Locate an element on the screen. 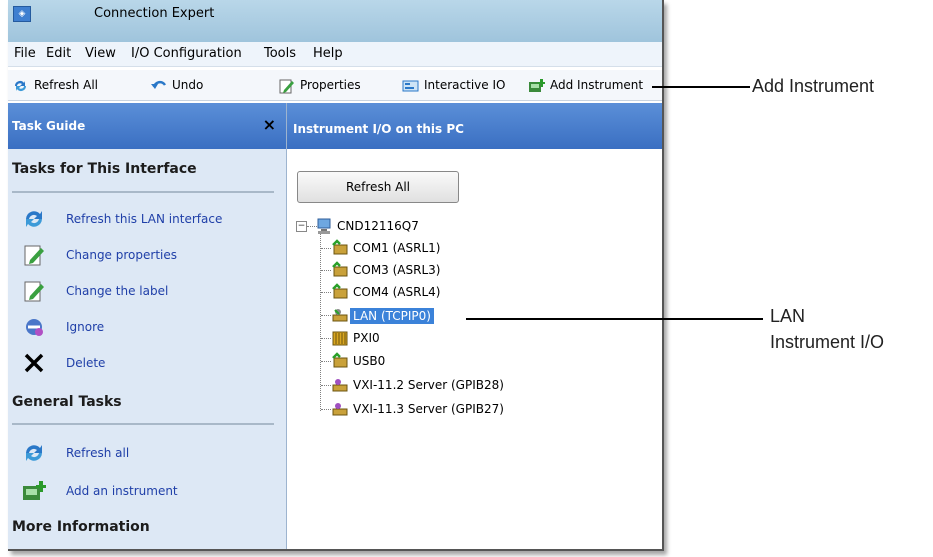 The height and width of the screenshot is (557, 933). tree-node-label: COM4 (ASRL4) is located at coordinates (397, 292).